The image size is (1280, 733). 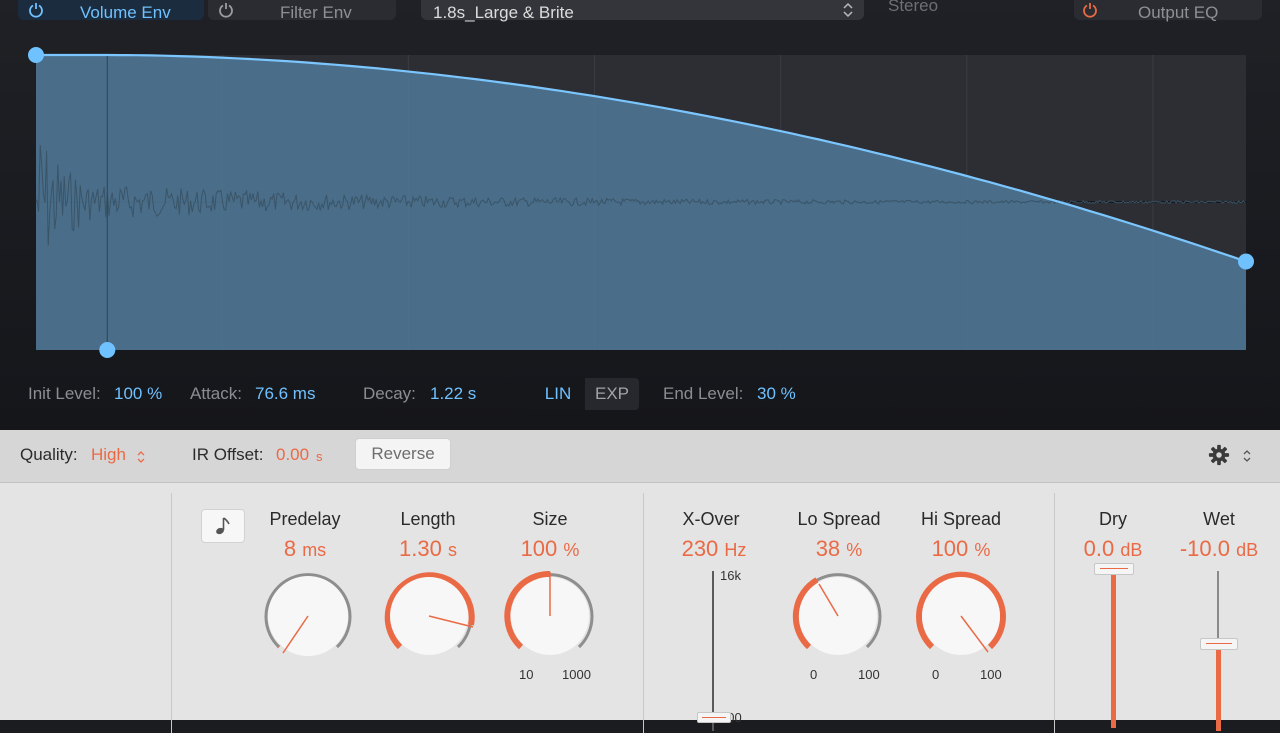 I want to click on size-label: Size, so click(x=550, y=519).